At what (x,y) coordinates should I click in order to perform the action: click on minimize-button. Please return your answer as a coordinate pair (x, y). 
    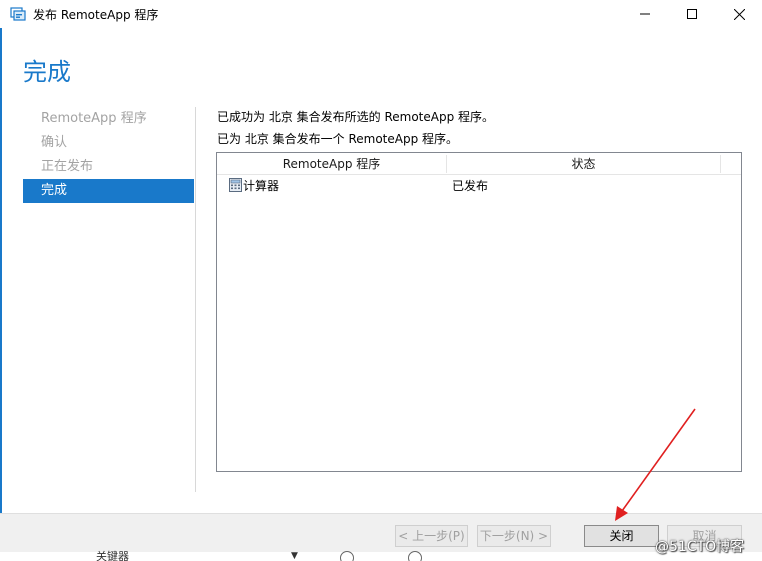
    Looking at the image, I should click on (645, 14).